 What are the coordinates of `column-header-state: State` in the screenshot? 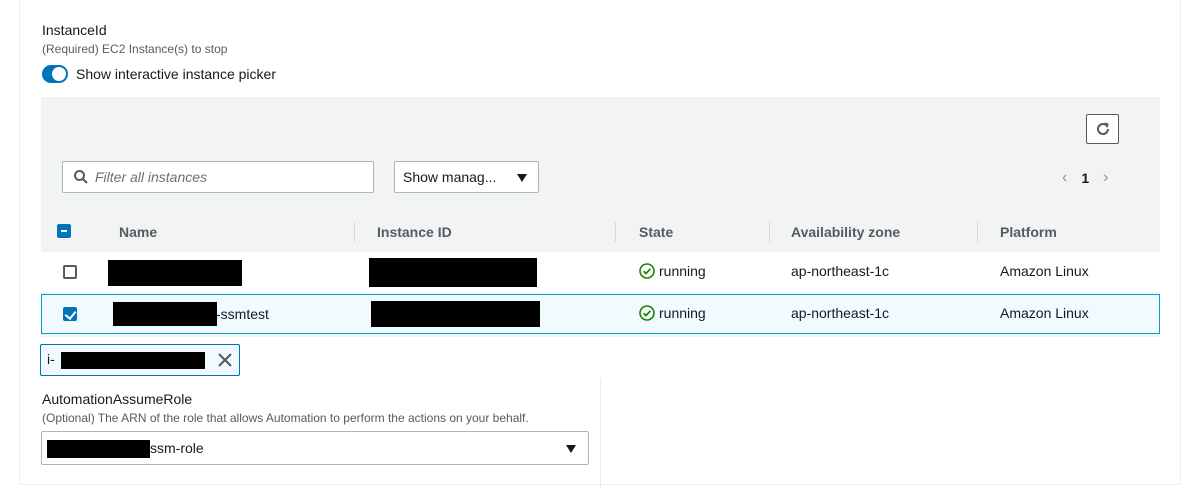 It's located at (656, 232).